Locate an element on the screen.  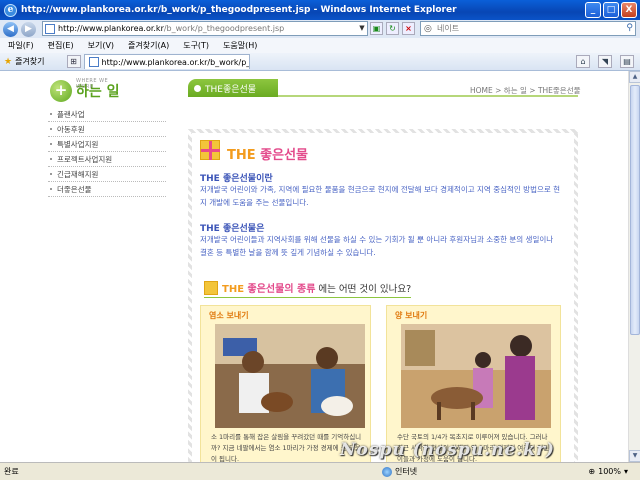
quick-tabs-icon: ⊞ is located at coordinates (73, 61).